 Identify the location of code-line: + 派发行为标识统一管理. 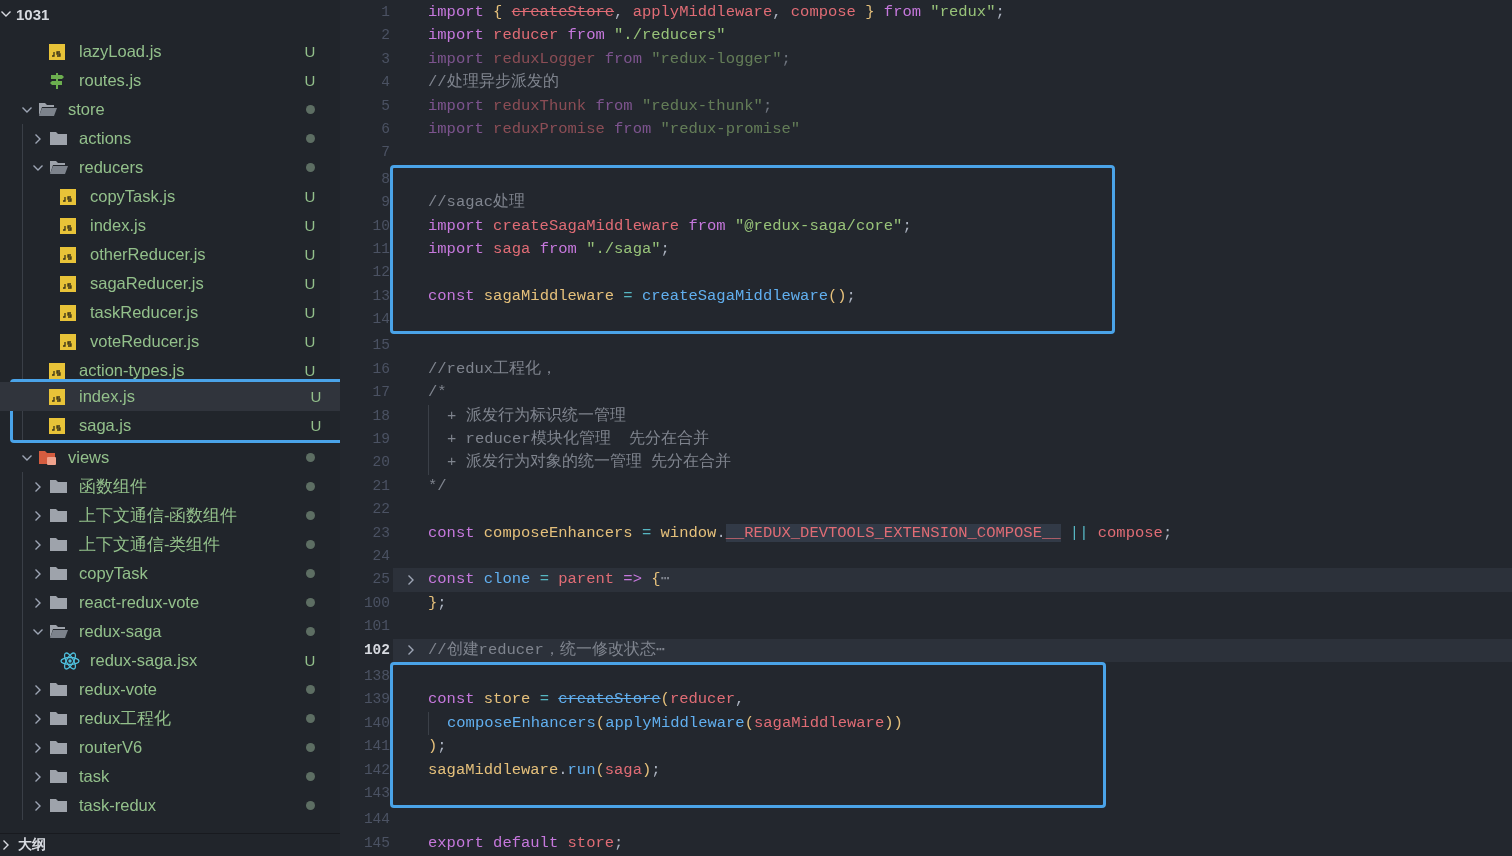
(527, 416).